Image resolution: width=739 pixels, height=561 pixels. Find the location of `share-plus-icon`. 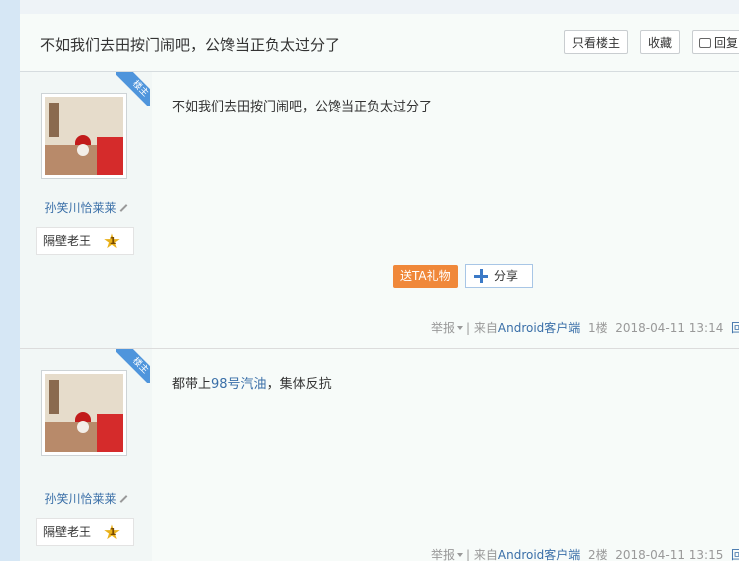

share-plus-icon is located at coordinates (481, 276).